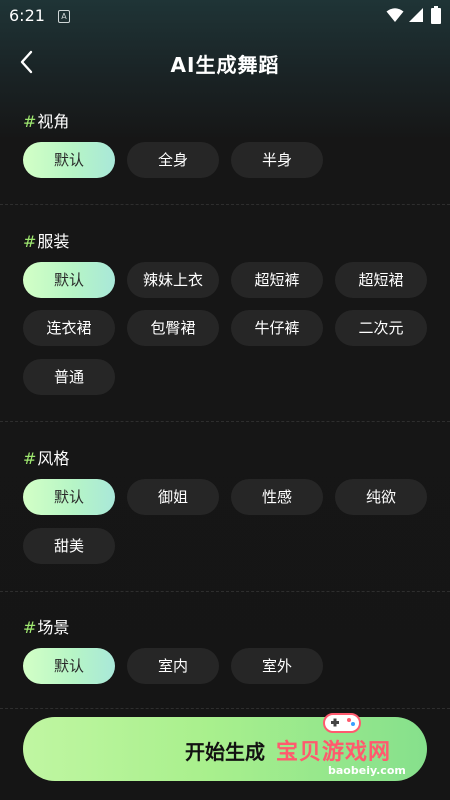 The width and height of the screenshot is (450, 800). I want to click on section-title: #风格, so click(46, 457).